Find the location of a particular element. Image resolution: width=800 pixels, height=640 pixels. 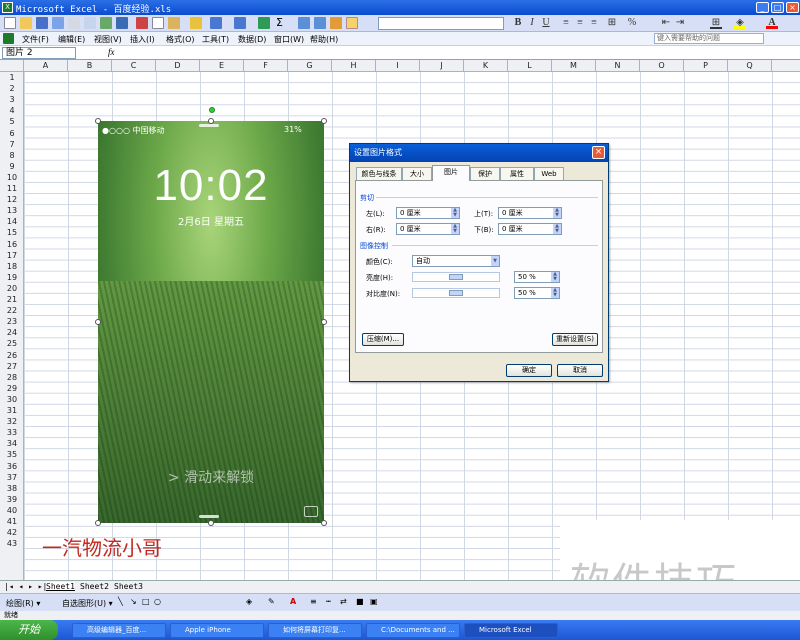

menu-insert: 插入(I) is located at coordinates (142, 39).